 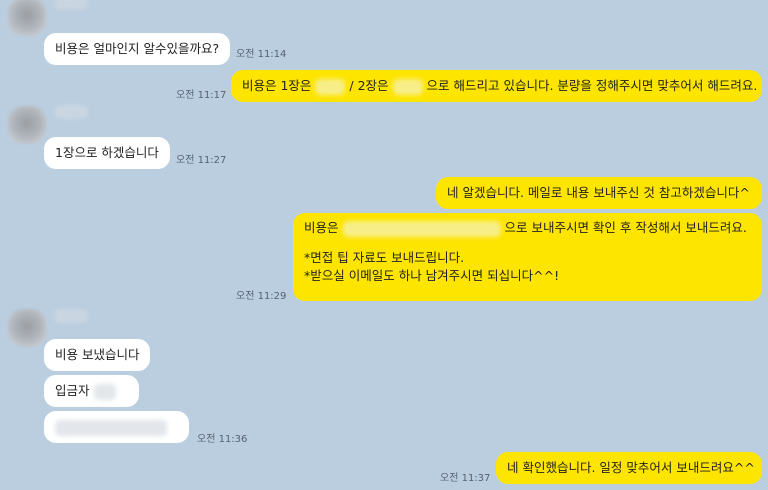 I want to click on message-text: 네 알겠습니다. 메일로 내용 보내주신 것 참고하겠습니다^, so click(x=598, y=192).